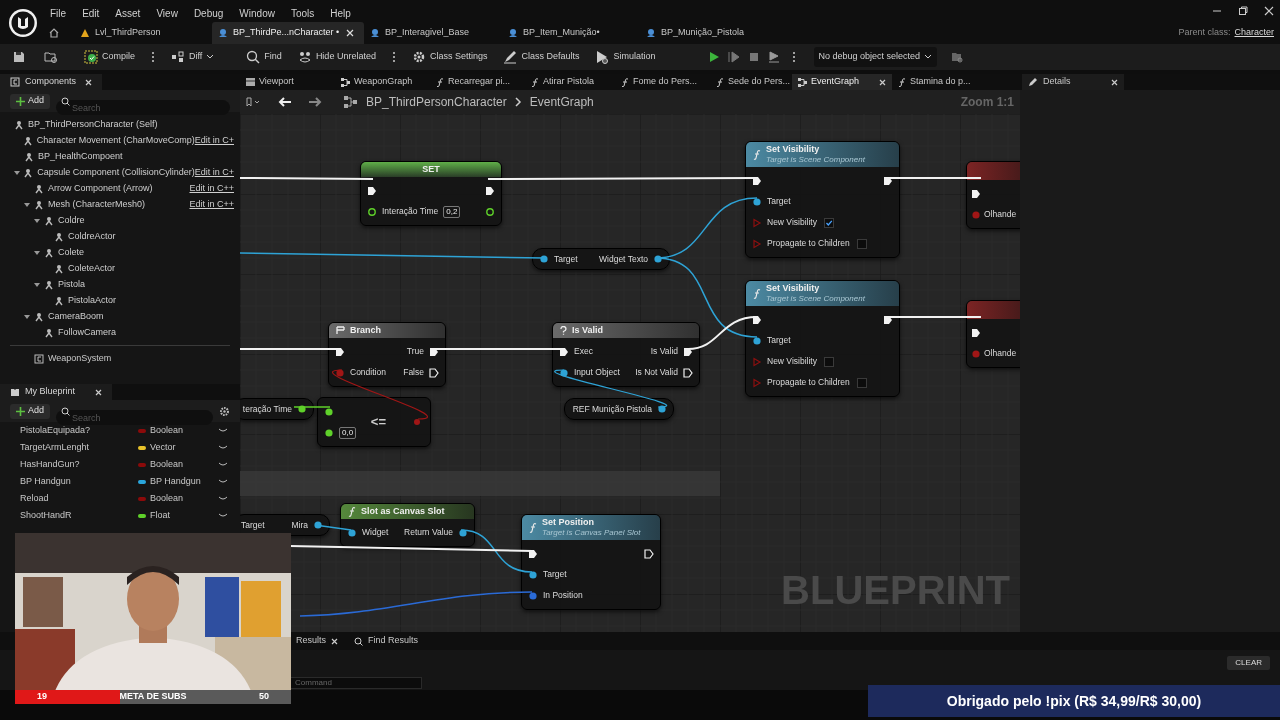 Image resolution: width=1280 pixels, height=720 pixels. Describe the element at coordinates (193, 57) in the screenshot. I see `toolbar-button: Diff` at that location.